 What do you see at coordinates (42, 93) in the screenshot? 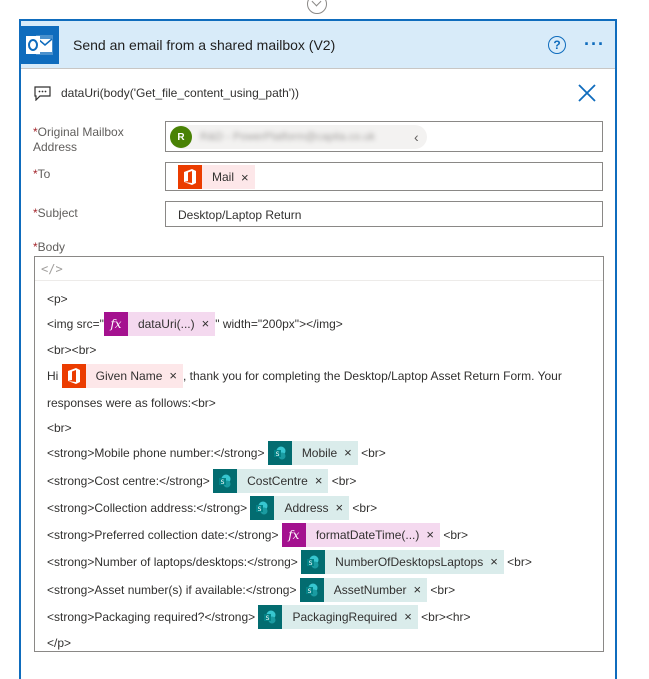
I see `comment-icon` at bounding box center [42, 93].